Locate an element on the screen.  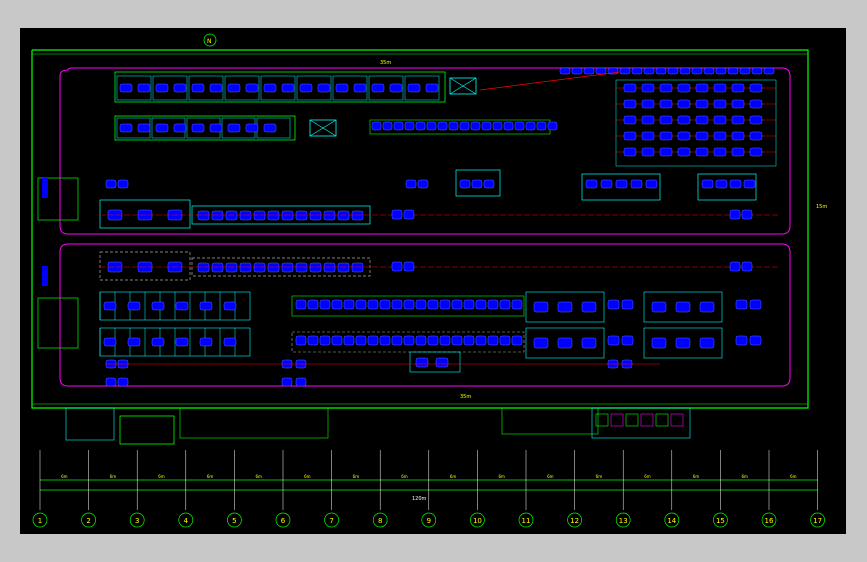
grid-axis-label: 12 is located at coordinates (574, 521).